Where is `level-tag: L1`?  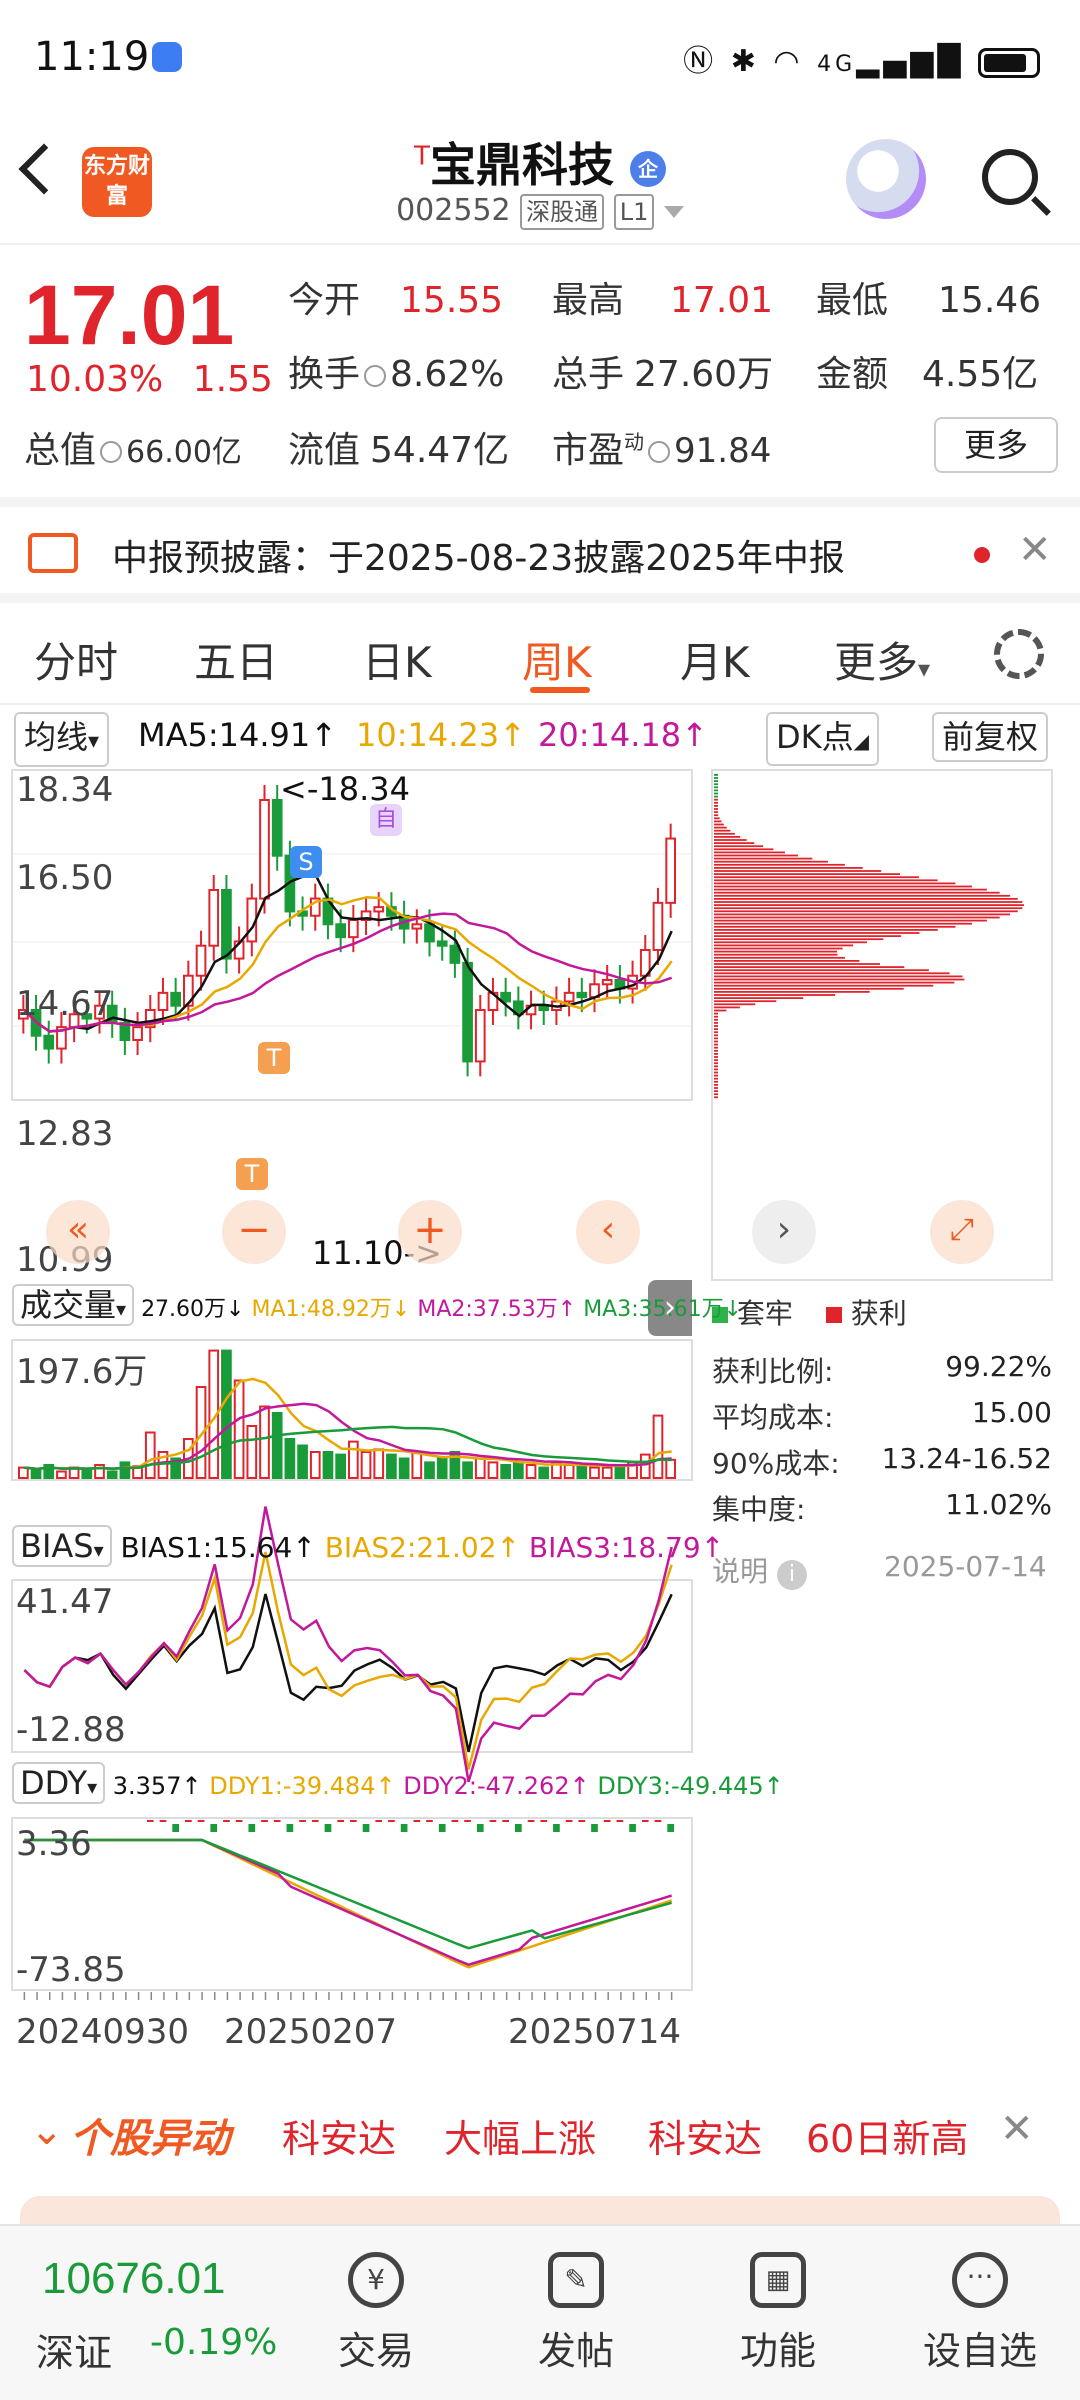 level-tag: L1 is located at coordinates (634, 211).